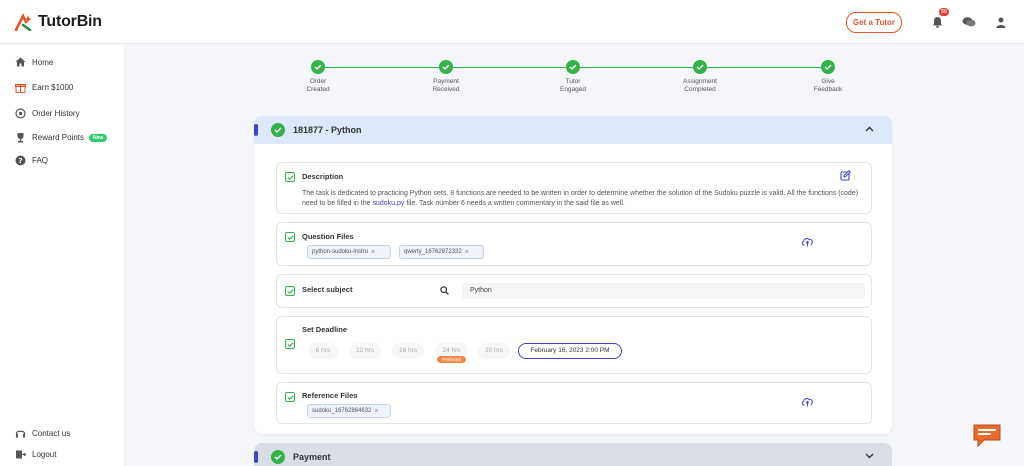 The height and width of the screenshot is (466, 1024). Describe the element at coordinates (349, 411) in the screenshot. I see `reference-file-chip: sudoku_16762864632 ×` at that location.